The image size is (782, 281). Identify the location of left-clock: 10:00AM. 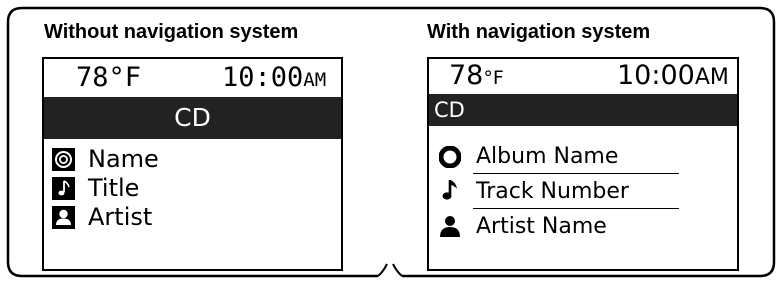
(274, 79).